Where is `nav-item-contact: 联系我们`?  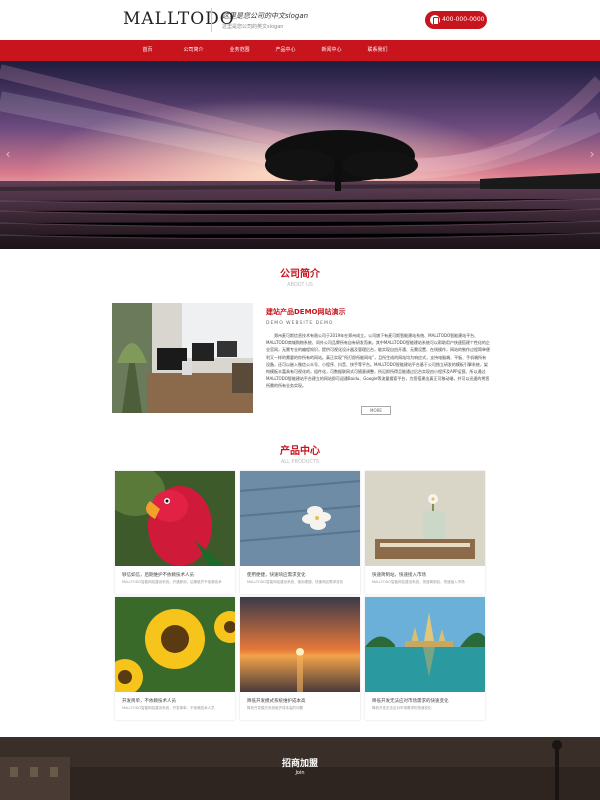
nav-item-contact: 联系我们 is located at coordinates (377, 50).